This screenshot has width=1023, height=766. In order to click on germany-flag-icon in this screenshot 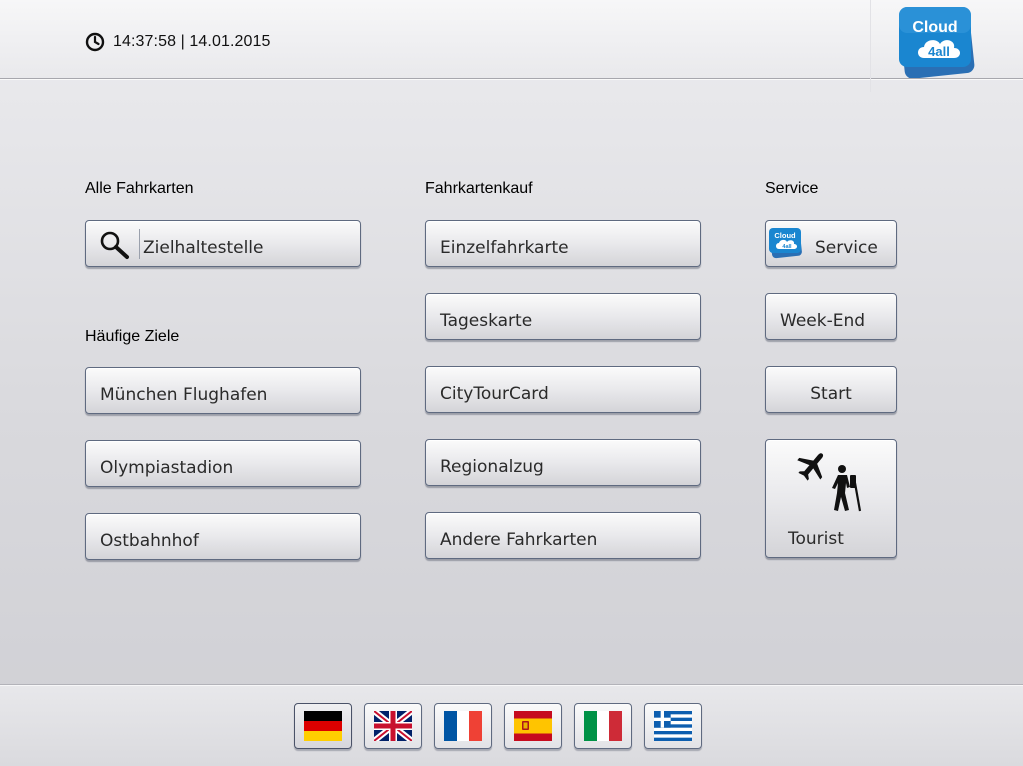, I will do `click(323, 726)`.